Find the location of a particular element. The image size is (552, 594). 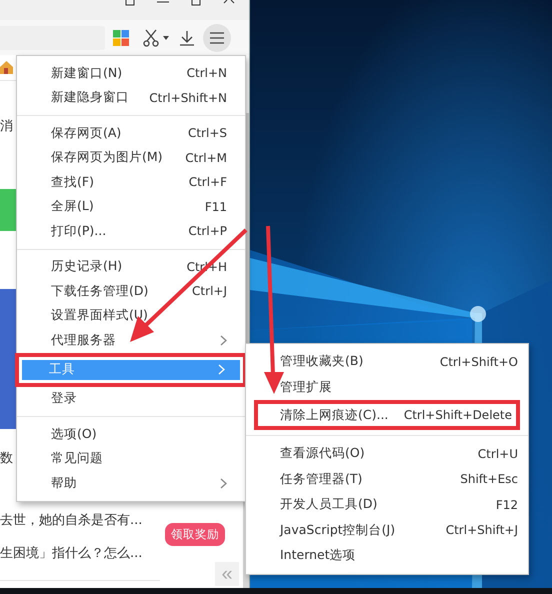

menu-item: 帮助 is located at coordinates (131, 483).